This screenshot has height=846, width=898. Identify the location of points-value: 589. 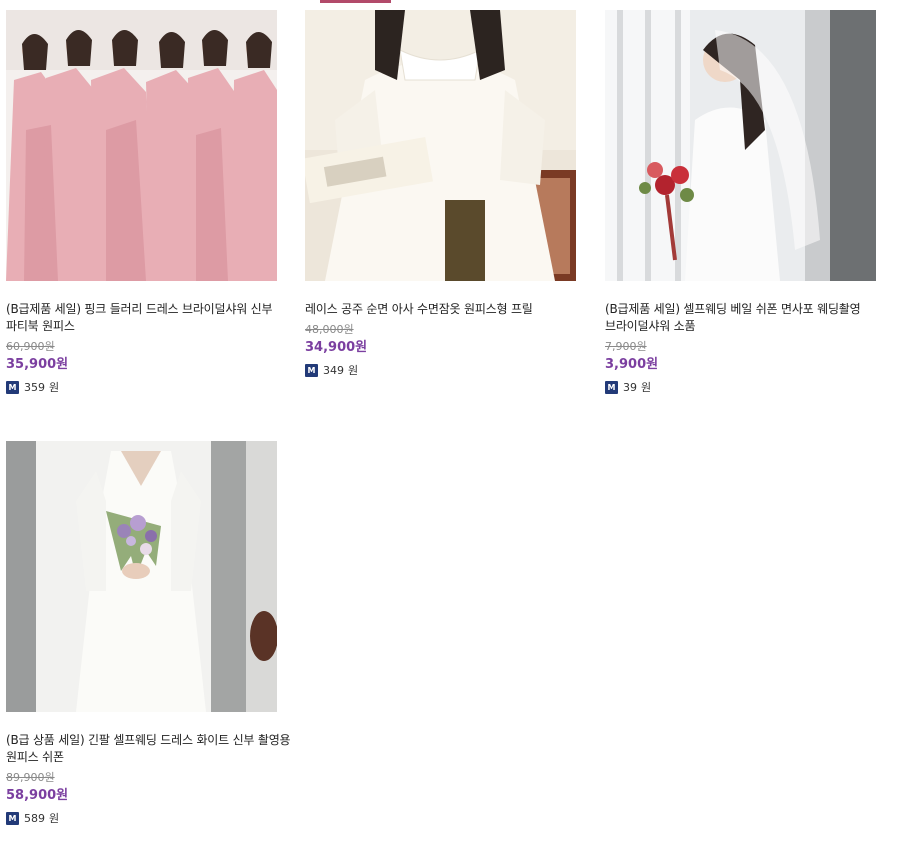
(34, 818).